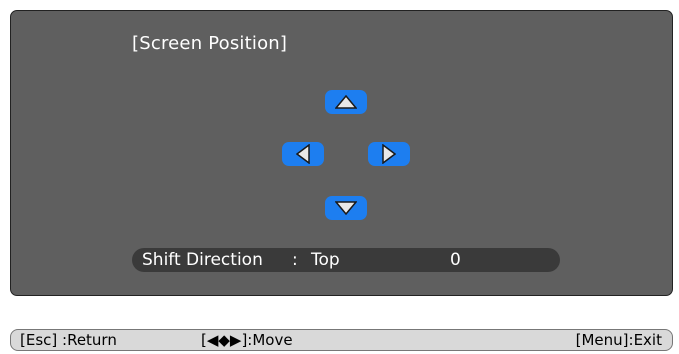 This screenshot has width=679, height=354. What do you see at coordinates (455, 260) in the screenshot?
I see `shift-amount-value: 0` at bounding box center [455, 260].